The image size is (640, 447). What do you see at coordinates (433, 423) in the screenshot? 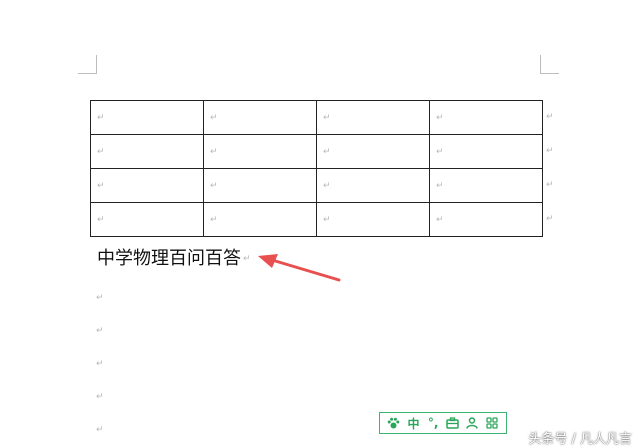
I see `punctuation-mode-toggle: °,` at bounding box center [433, 423].